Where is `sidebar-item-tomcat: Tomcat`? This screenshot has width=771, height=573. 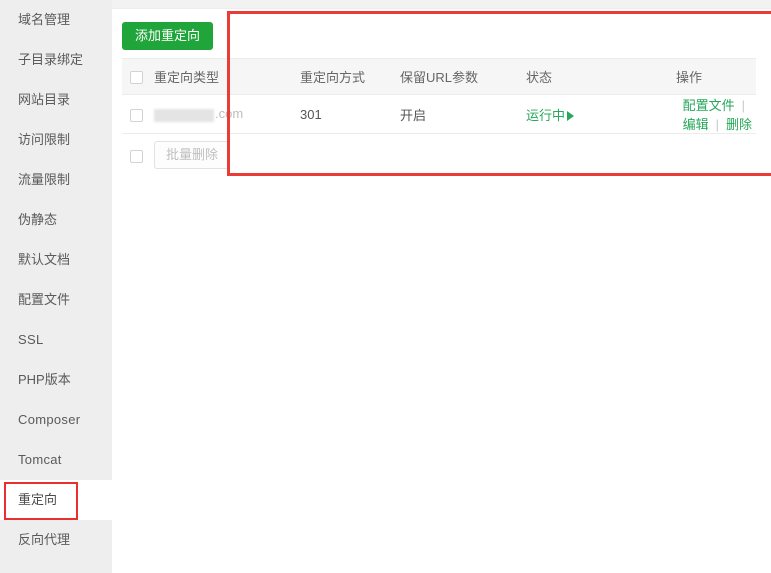 sidebar-item-tomcat: Tomcat is located at coordinates (56, 460).